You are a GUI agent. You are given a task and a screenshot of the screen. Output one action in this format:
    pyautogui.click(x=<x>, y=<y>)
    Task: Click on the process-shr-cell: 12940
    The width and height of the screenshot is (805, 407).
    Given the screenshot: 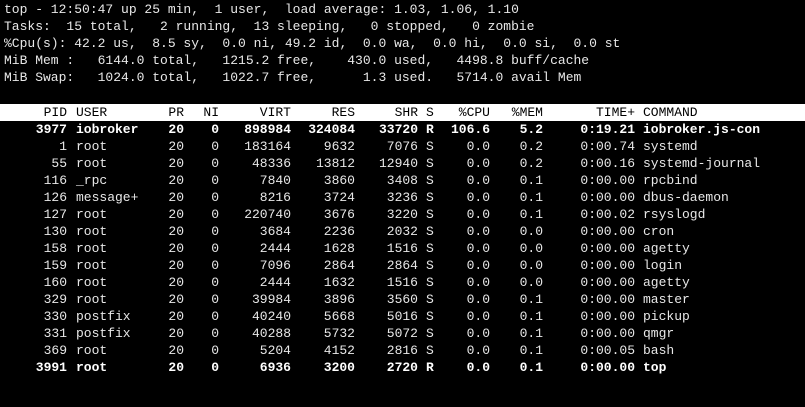 What is the action you would take?
    pyautogui.click(x=398, y=163)
    